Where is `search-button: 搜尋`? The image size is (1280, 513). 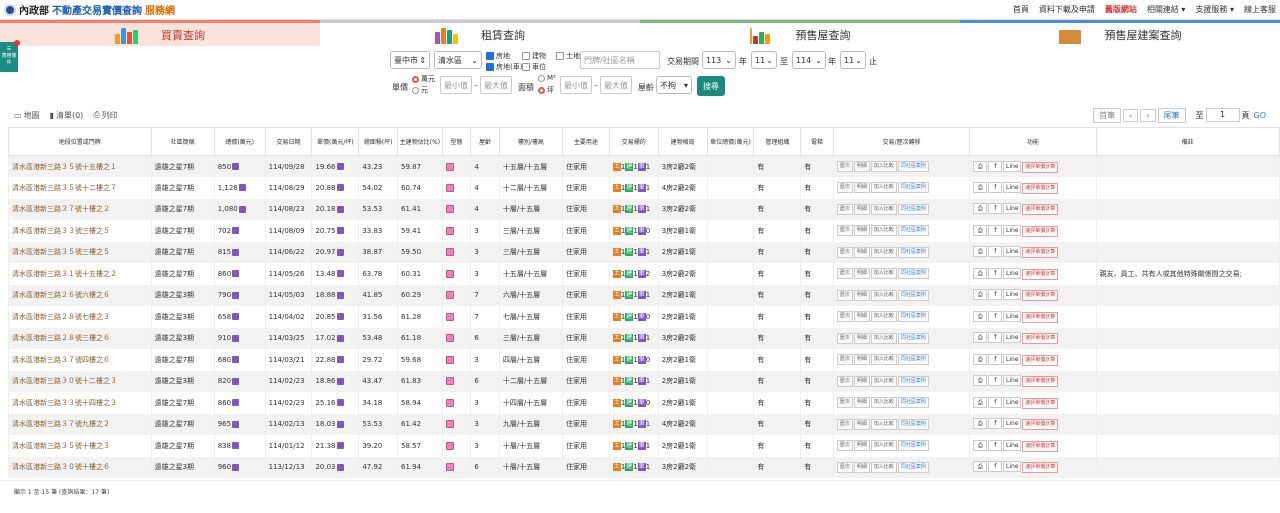
search-button: 搜尋 is located at coordinates (711, 86).